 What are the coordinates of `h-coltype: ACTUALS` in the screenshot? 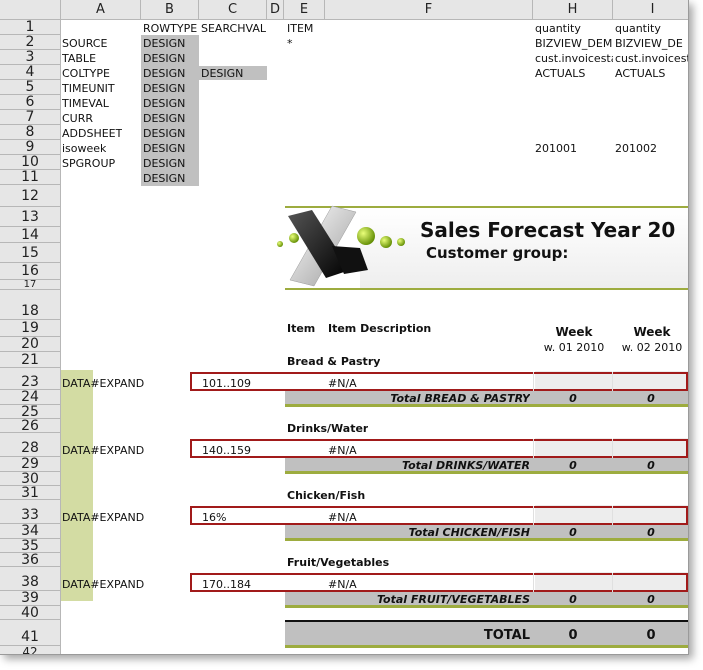 It's located at (574, 73).